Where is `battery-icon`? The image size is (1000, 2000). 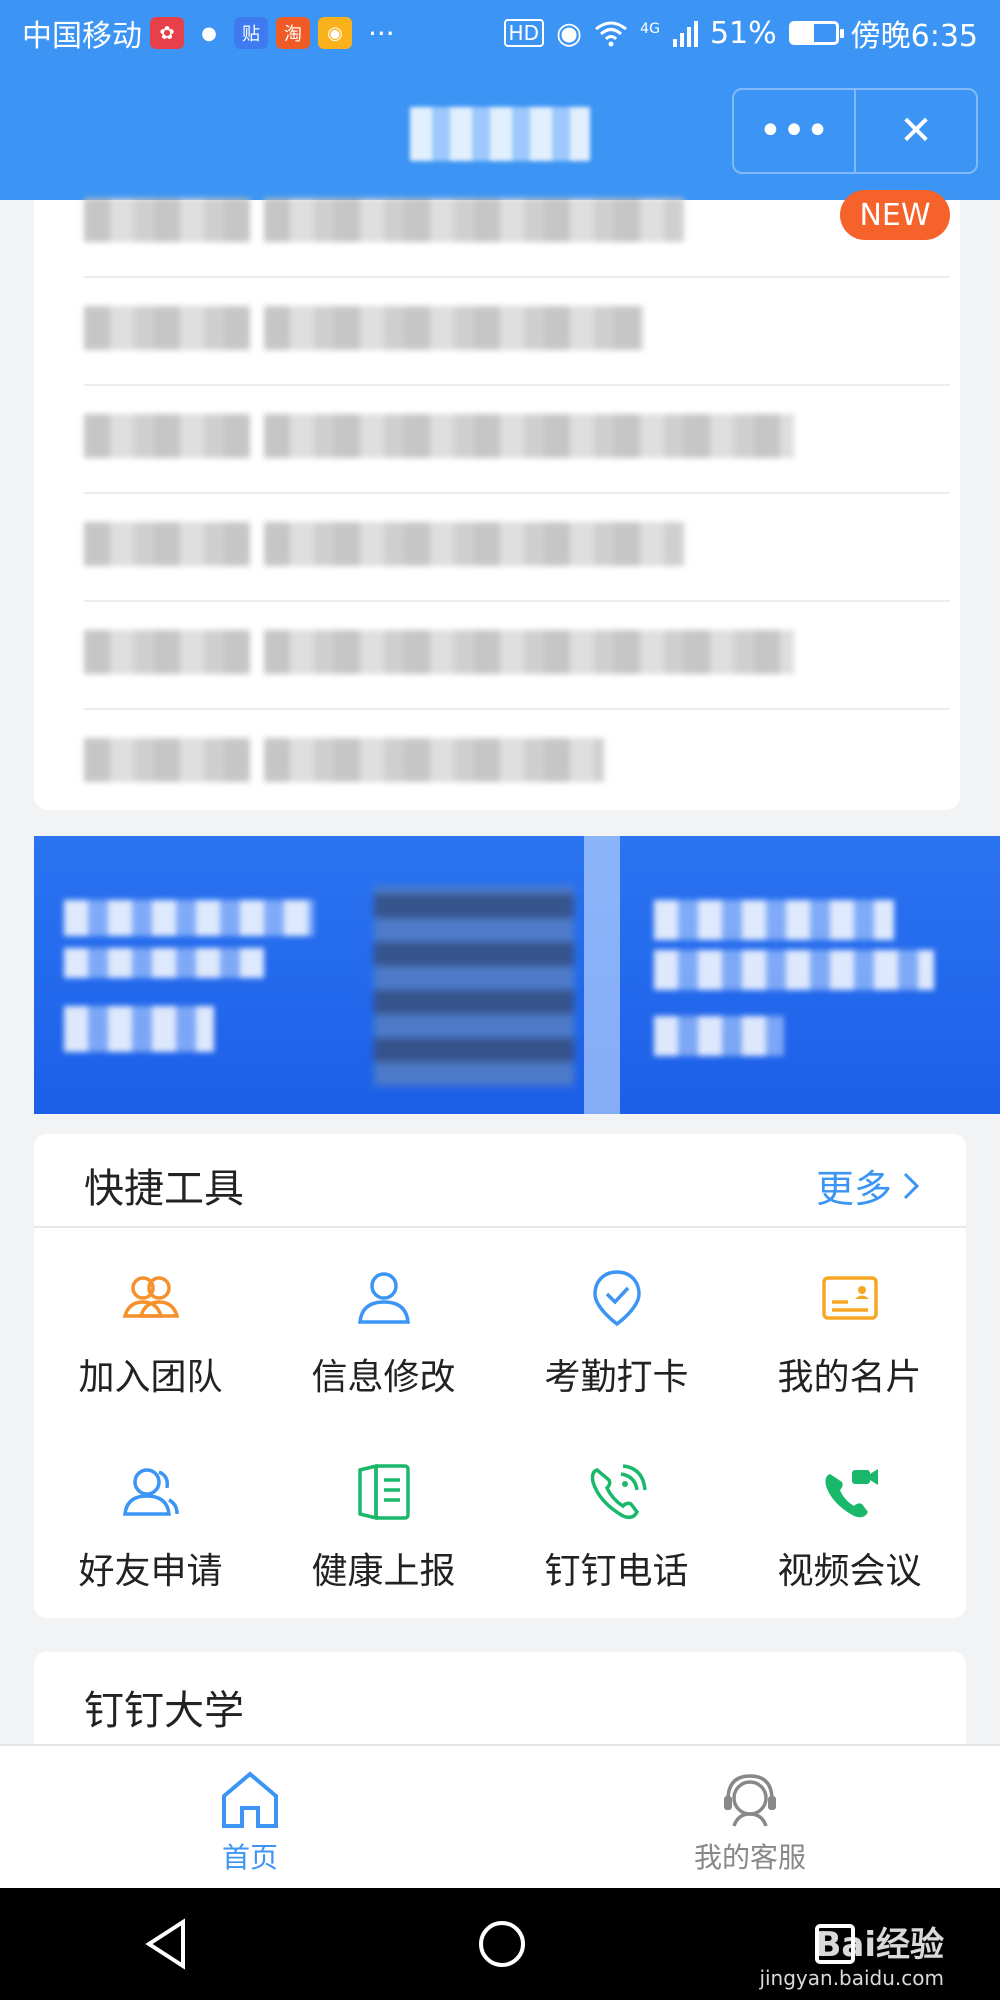
battery-icon is located at coordinates (816, 33).